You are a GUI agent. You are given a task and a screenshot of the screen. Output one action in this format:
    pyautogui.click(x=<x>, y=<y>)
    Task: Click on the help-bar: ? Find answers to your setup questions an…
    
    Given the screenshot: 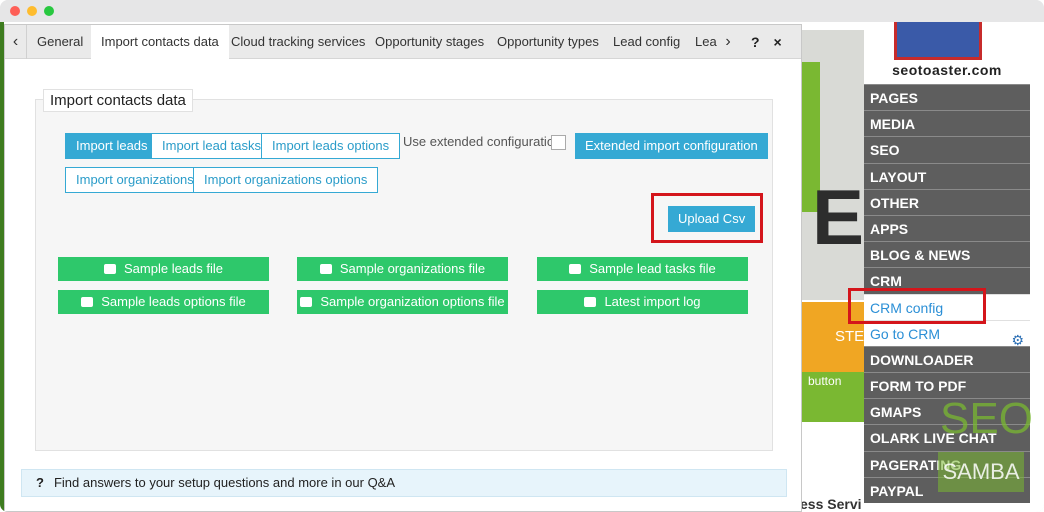 What is the action you would take?
    pyautogui.click(x=404, y=483)
    